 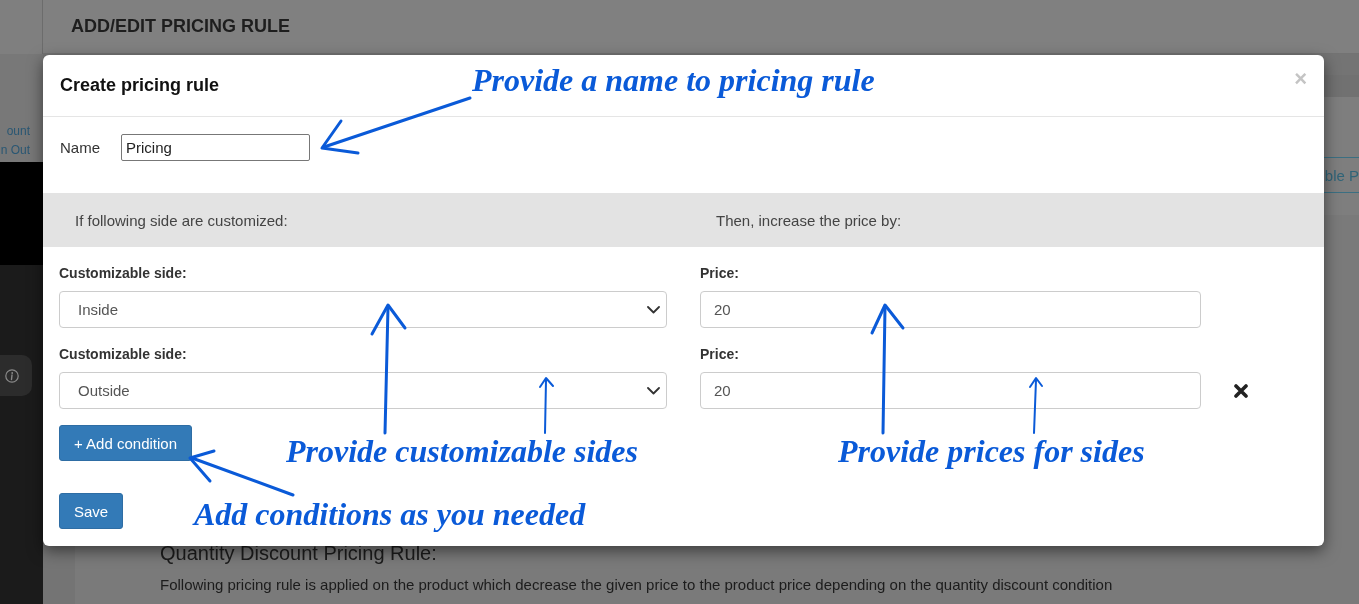 What do you see at coordinates (91, 511) in the screenshot?
I see `save-button: Save` at bounding box center [91, 511].